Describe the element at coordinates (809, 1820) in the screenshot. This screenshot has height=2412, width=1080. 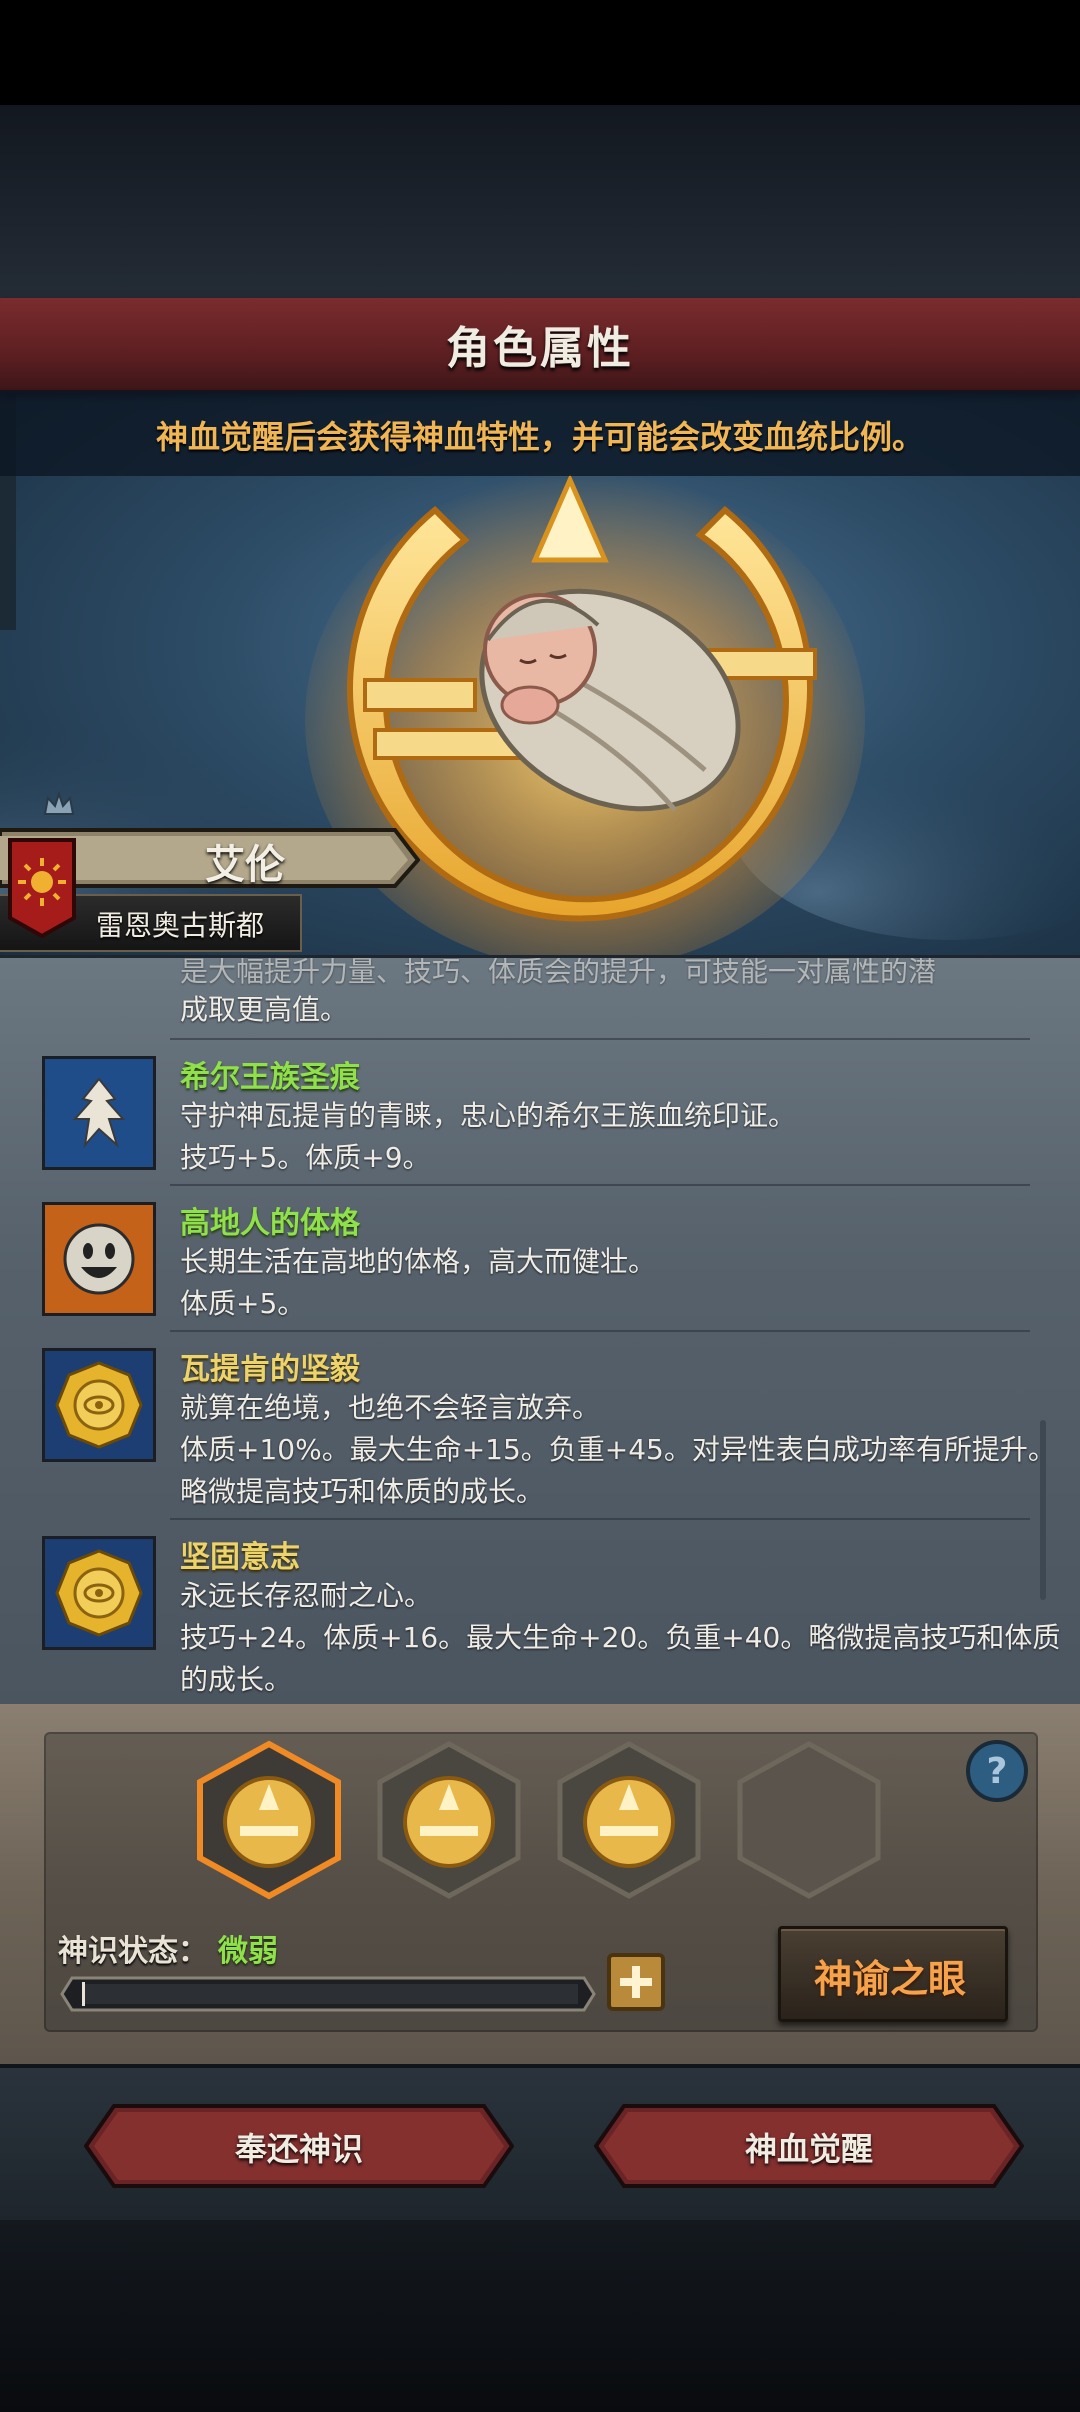
I see `divine-slot-4-empty` at that location.